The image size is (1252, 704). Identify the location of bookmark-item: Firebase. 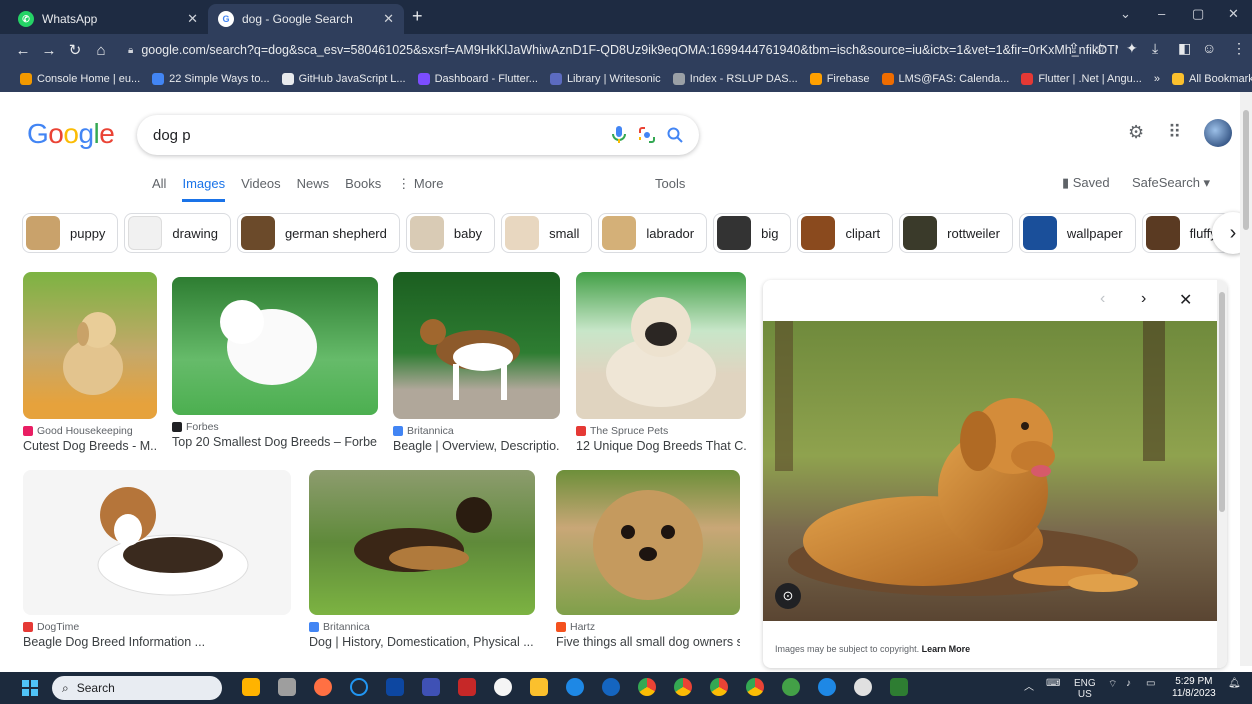
(840, 79).